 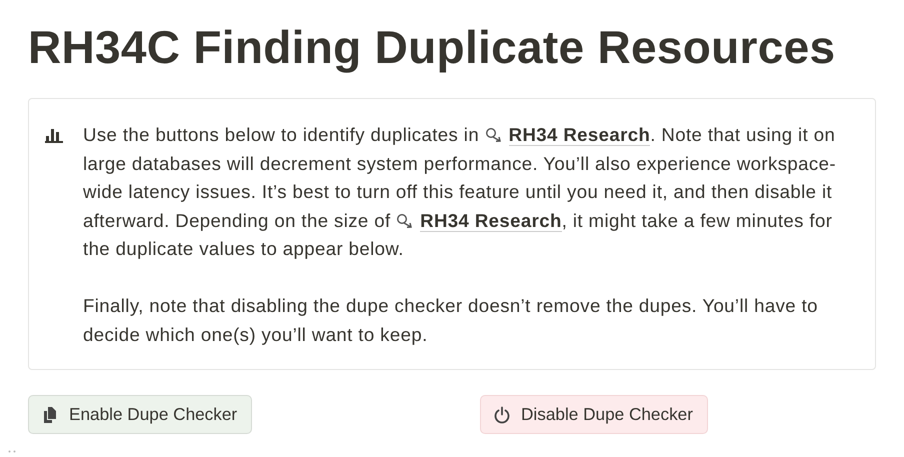 What do you see at coordinates (451, 320) in the screenshot?
I see `callout-paragraph: Finally, note that disabling the dupe checker doesn’t remove the dupes. You’ll have to decide which one(s) you’ll want to keep.` at bounding box center [451, 320].